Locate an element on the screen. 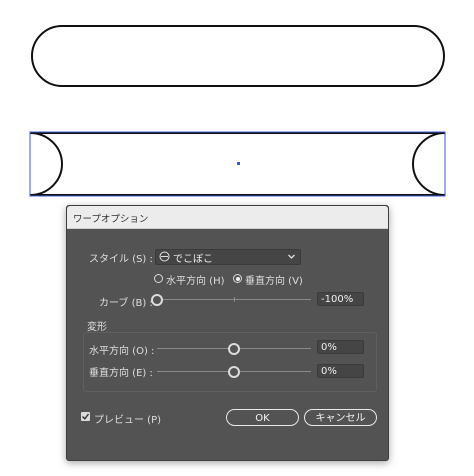 Image resolution: width=474 pixels, height=476 pixels. dialog-title: ワープオプション is located at coordinates (111, 219).